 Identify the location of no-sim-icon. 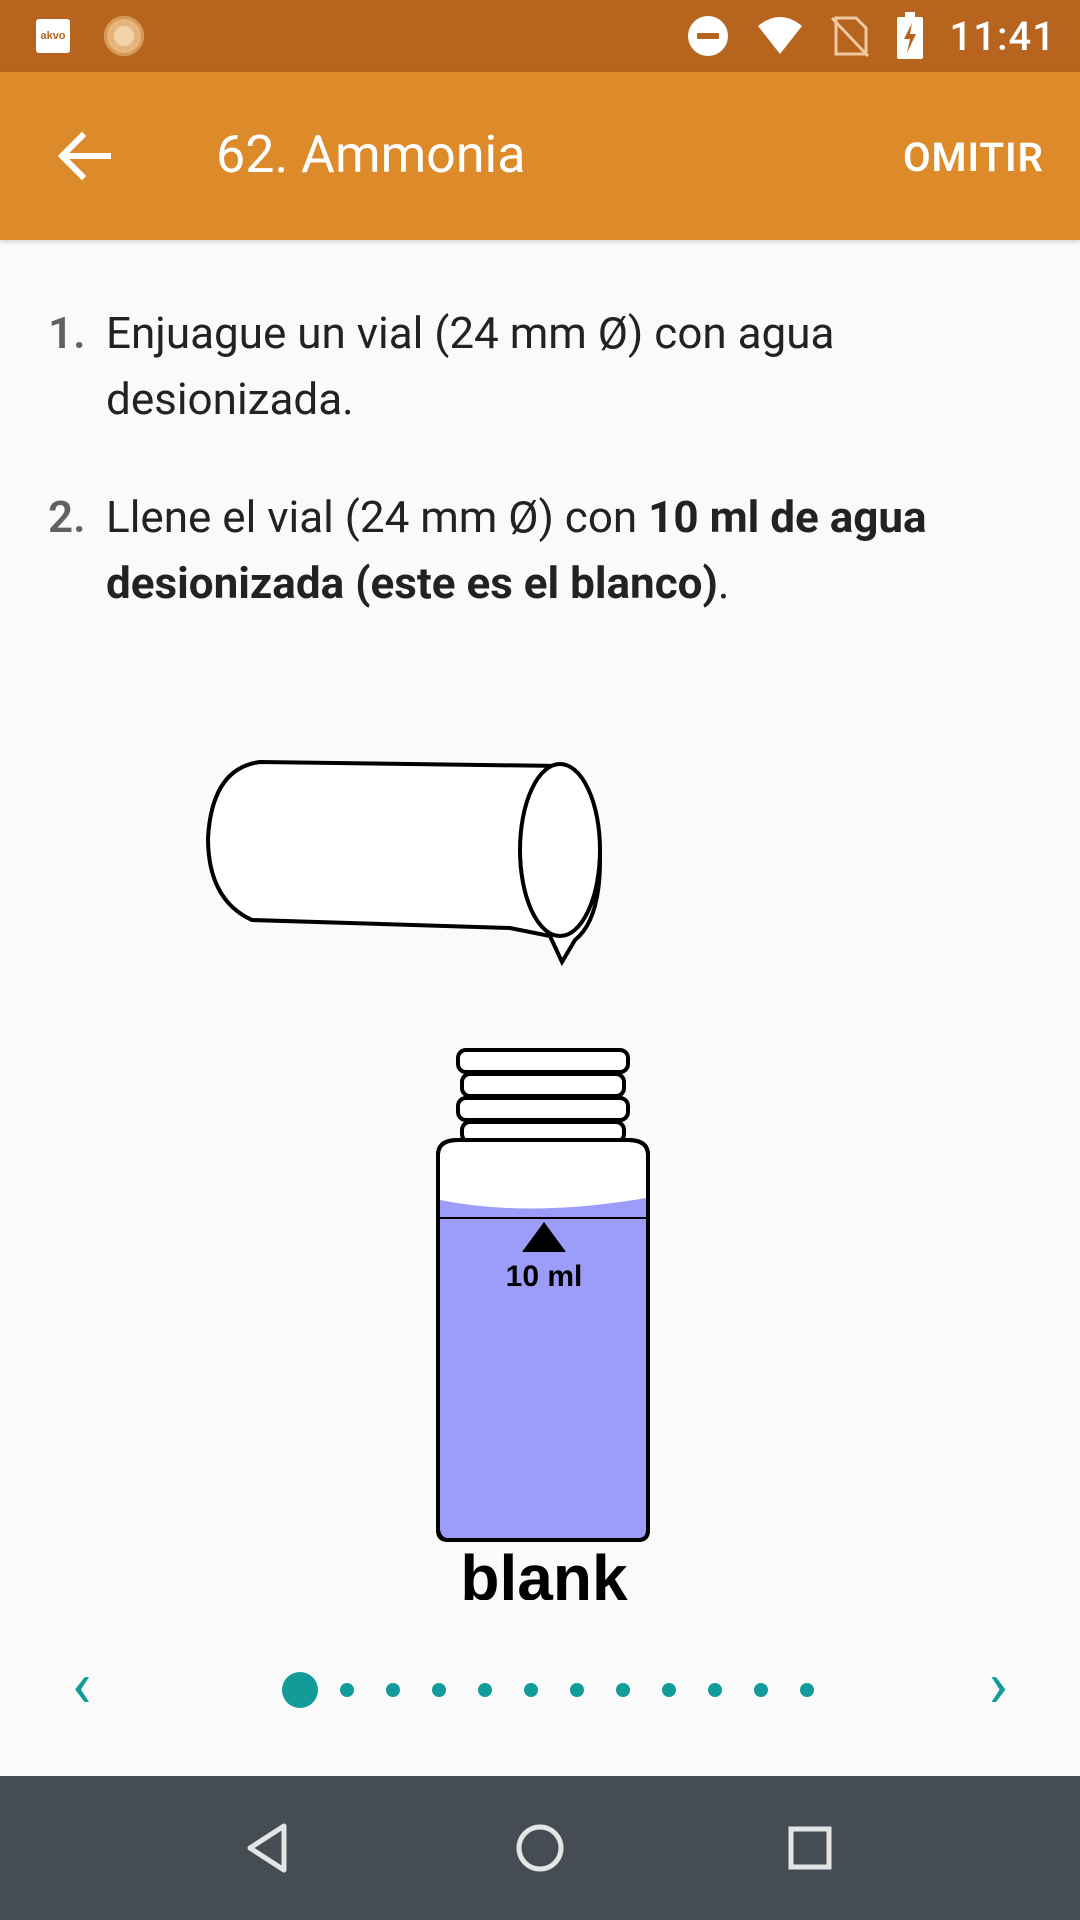
(849, 37).